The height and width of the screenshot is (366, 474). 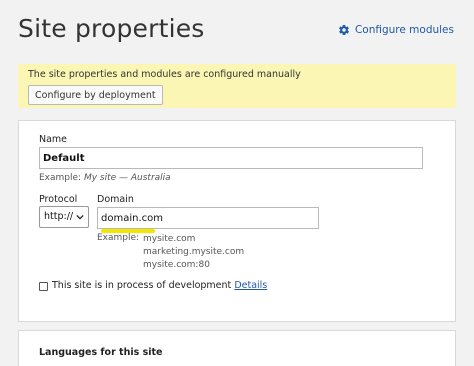 I want to click on gear-icon, so click(x=344, y=30).